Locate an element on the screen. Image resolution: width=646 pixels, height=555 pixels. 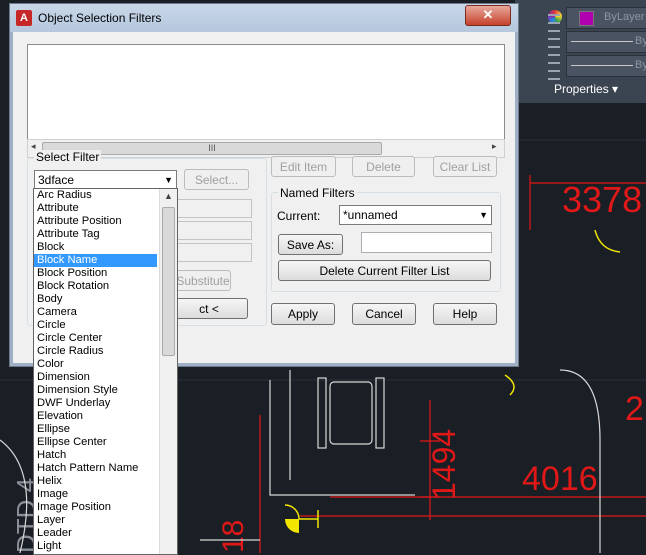
filter-type-value: 3dface is located at coordinates (56, 180).